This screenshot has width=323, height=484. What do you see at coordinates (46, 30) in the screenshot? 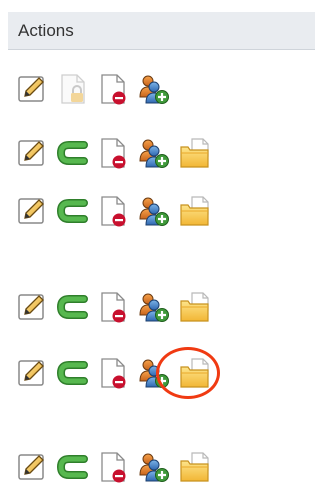
I see `actions-header-label: Actions` at bounding box center [46, 30].